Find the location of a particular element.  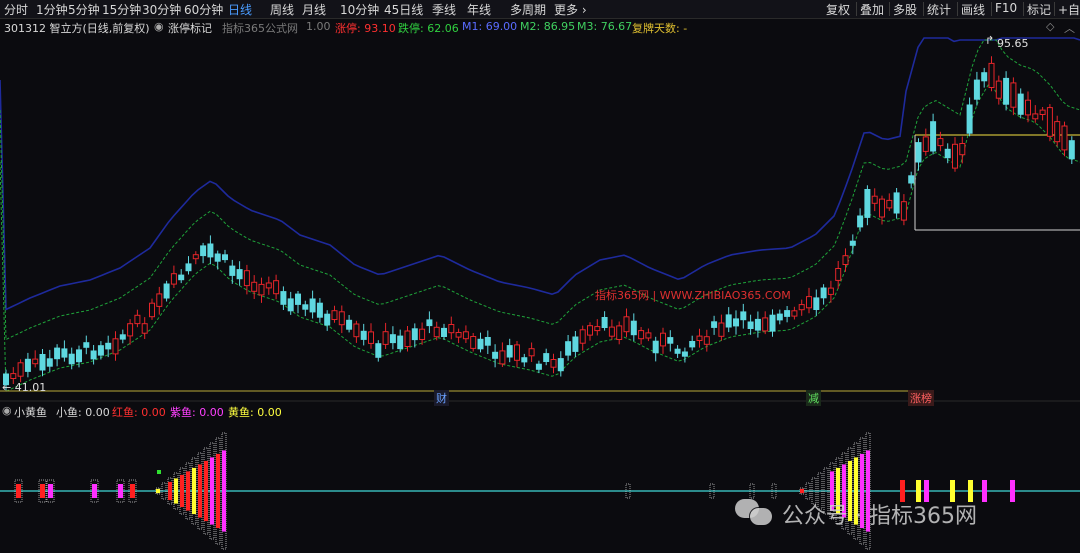

high-price-label: 95.65 is located at coordinates (1013, 43).